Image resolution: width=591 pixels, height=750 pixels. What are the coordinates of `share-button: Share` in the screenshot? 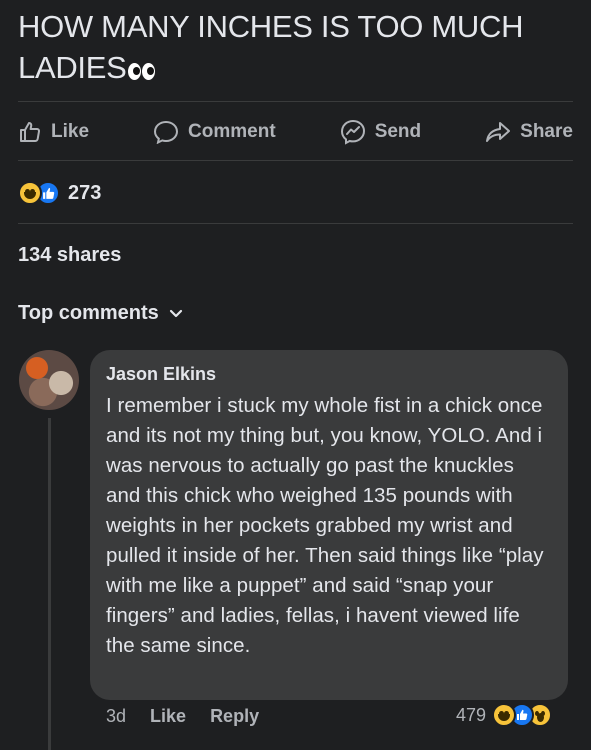 It's located at (529, 132).